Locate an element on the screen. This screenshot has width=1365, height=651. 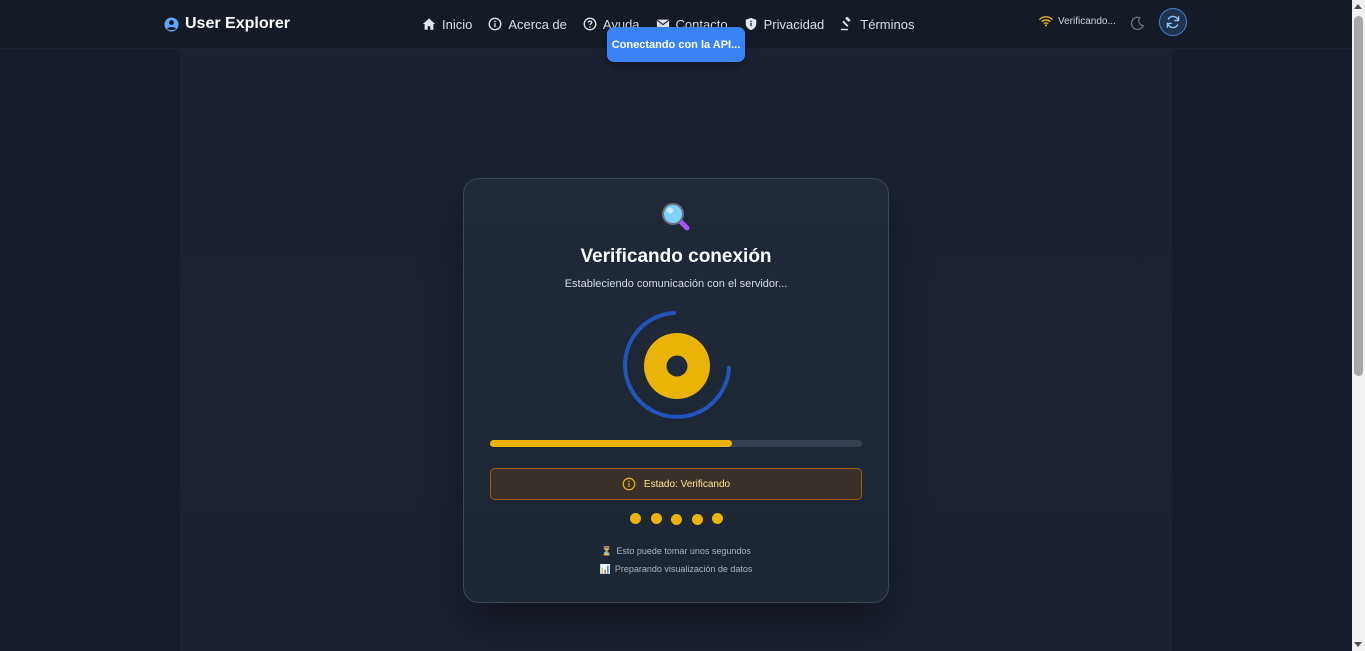
loading-dots is located at coordinates (678, 519).